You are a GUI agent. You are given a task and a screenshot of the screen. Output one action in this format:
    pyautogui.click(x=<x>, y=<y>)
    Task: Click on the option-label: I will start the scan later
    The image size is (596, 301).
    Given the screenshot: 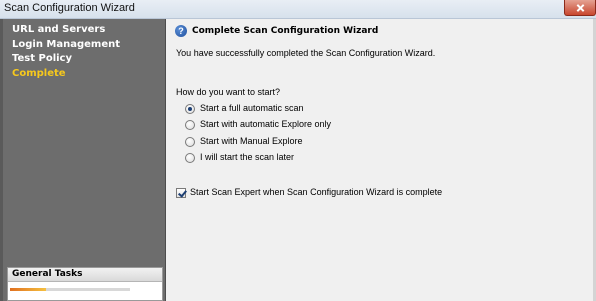 What is the action you would take?
    pyautogui.click(x=247, y=157)
    